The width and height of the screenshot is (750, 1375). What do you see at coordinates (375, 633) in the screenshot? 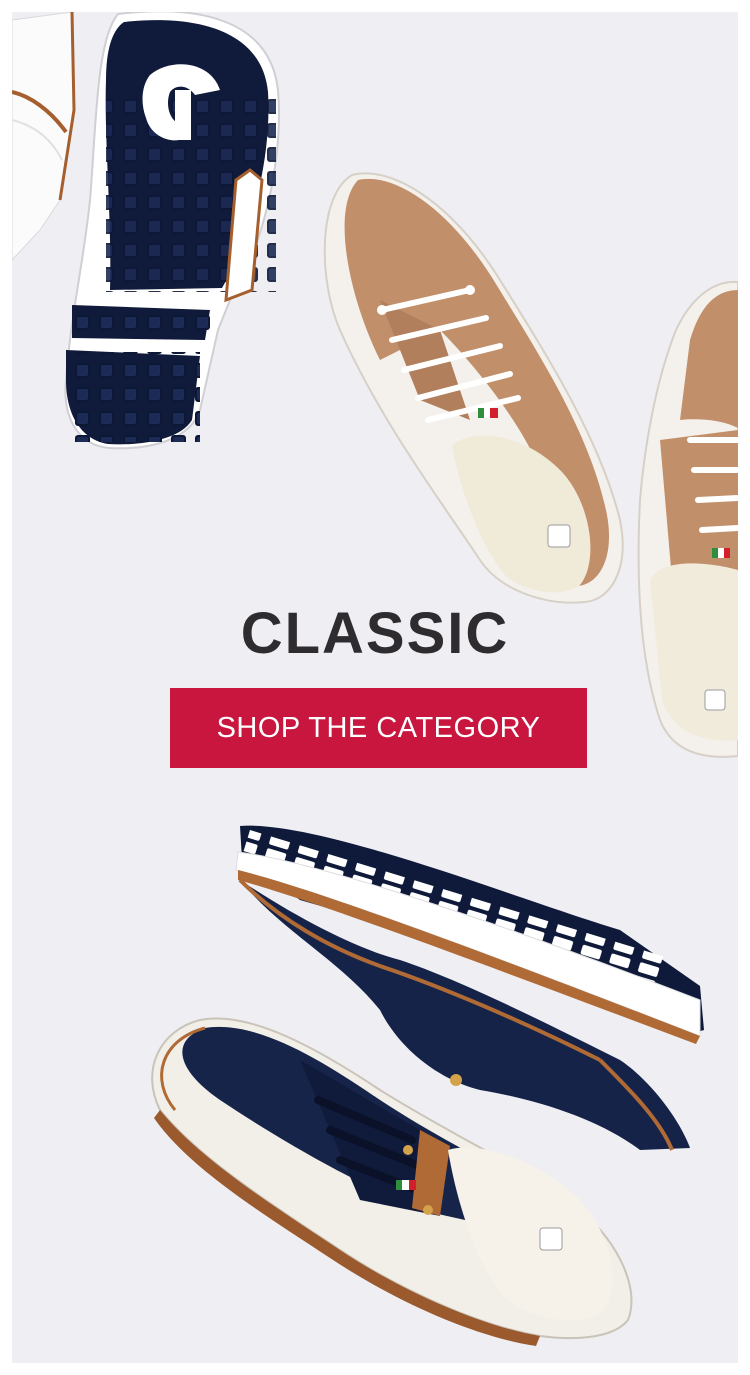
I see `category-title: CLASSIC` at bounding box center [375, 633].